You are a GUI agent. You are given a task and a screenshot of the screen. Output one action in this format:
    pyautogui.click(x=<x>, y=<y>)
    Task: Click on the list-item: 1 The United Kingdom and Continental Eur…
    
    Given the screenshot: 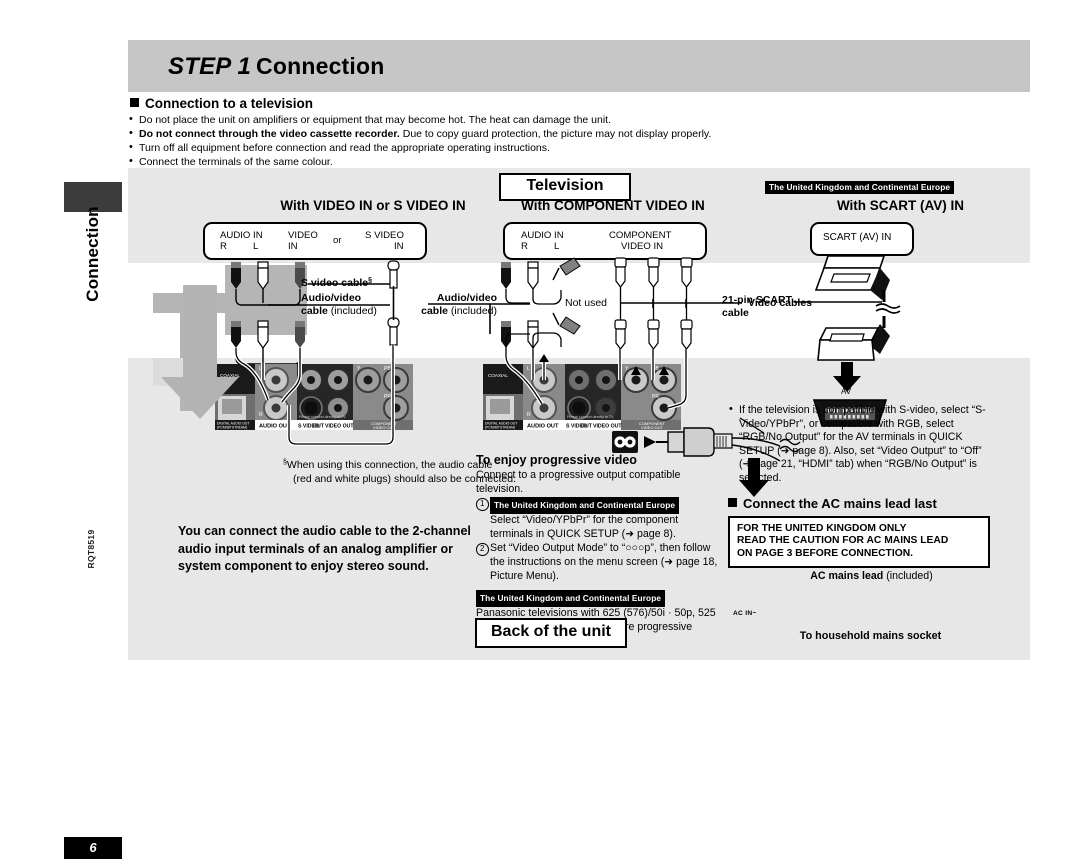 What is the action you would take?
    pyautogui.click(x=598, y=519)
    